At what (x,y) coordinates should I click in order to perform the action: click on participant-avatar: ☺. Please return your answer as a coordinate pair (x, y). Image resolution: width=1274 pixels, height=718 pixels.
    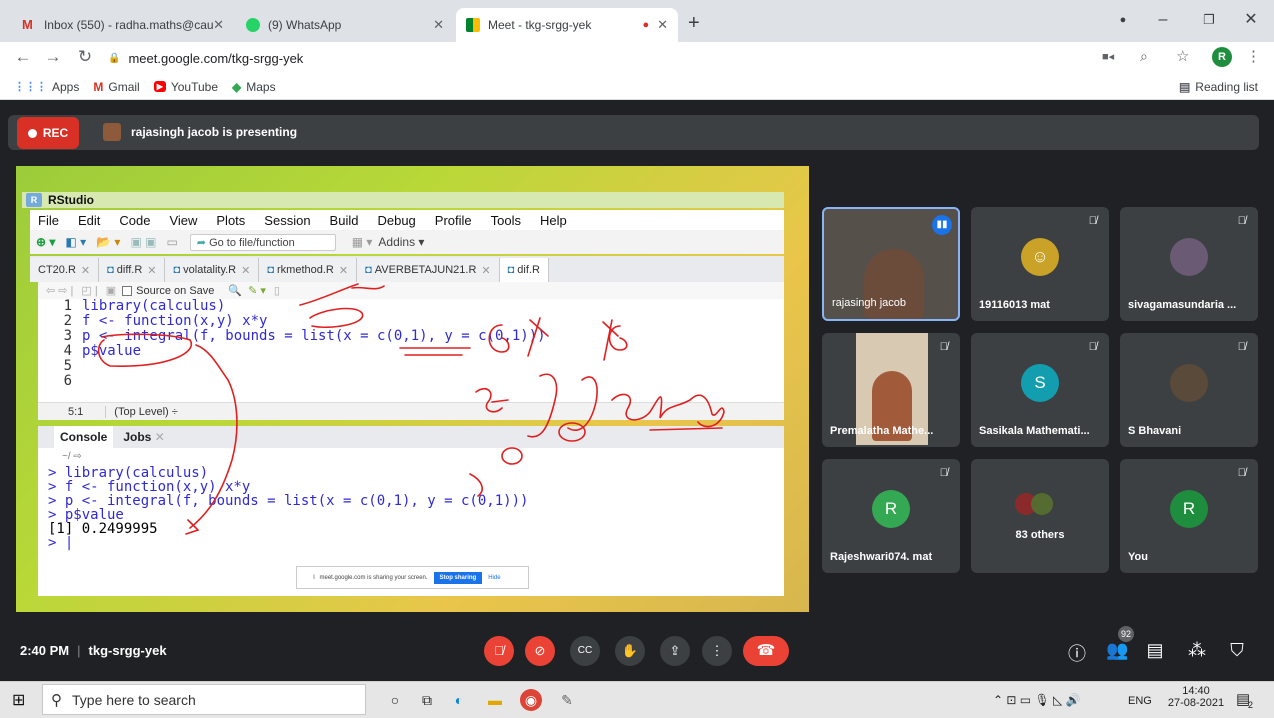
    Looking at the image, I should click on (1040, 257).